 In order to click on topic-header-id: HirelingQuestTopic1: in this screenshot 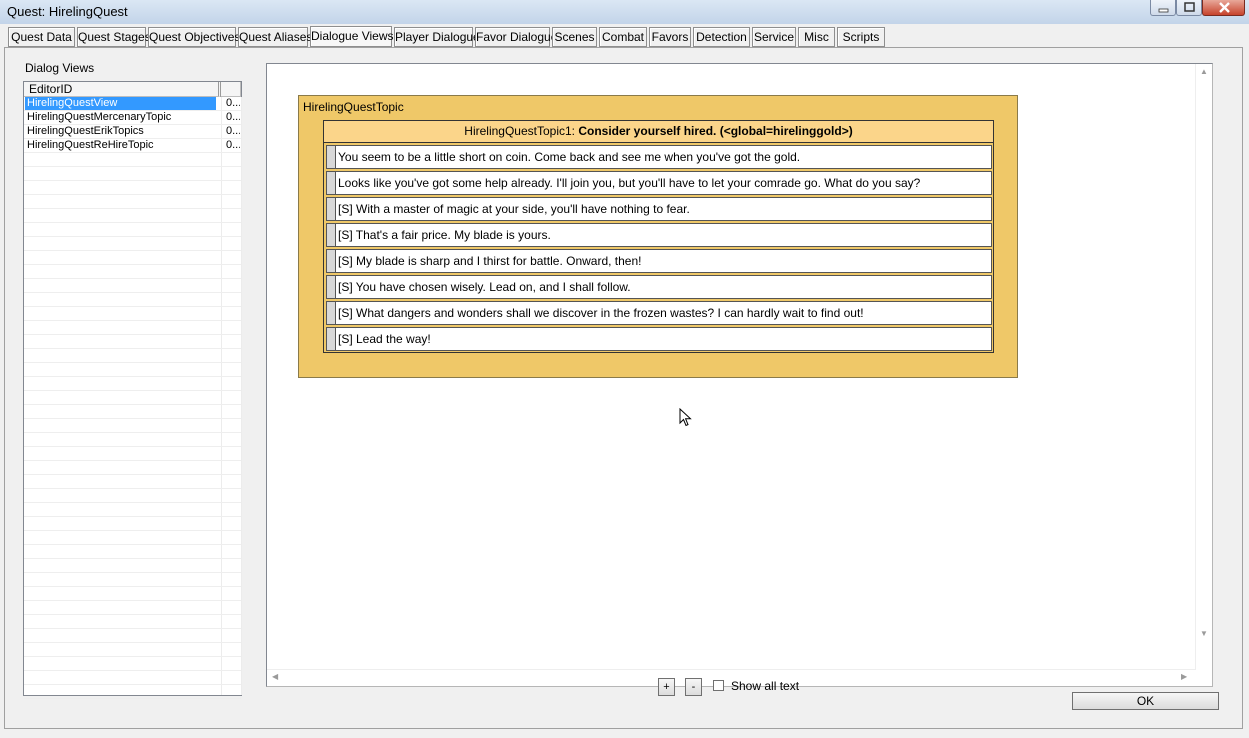, I will do `click(519, 131)`.